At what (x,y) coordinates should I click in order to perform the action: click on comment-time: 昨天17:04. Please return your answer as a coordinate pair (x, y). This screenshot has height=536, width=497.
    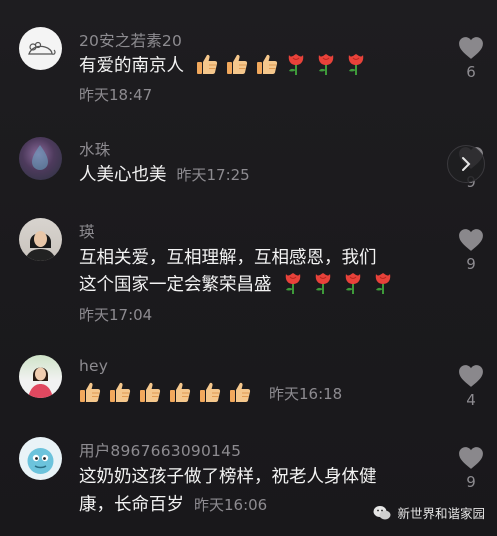
    Looking at the image, I should click on (116, 315).